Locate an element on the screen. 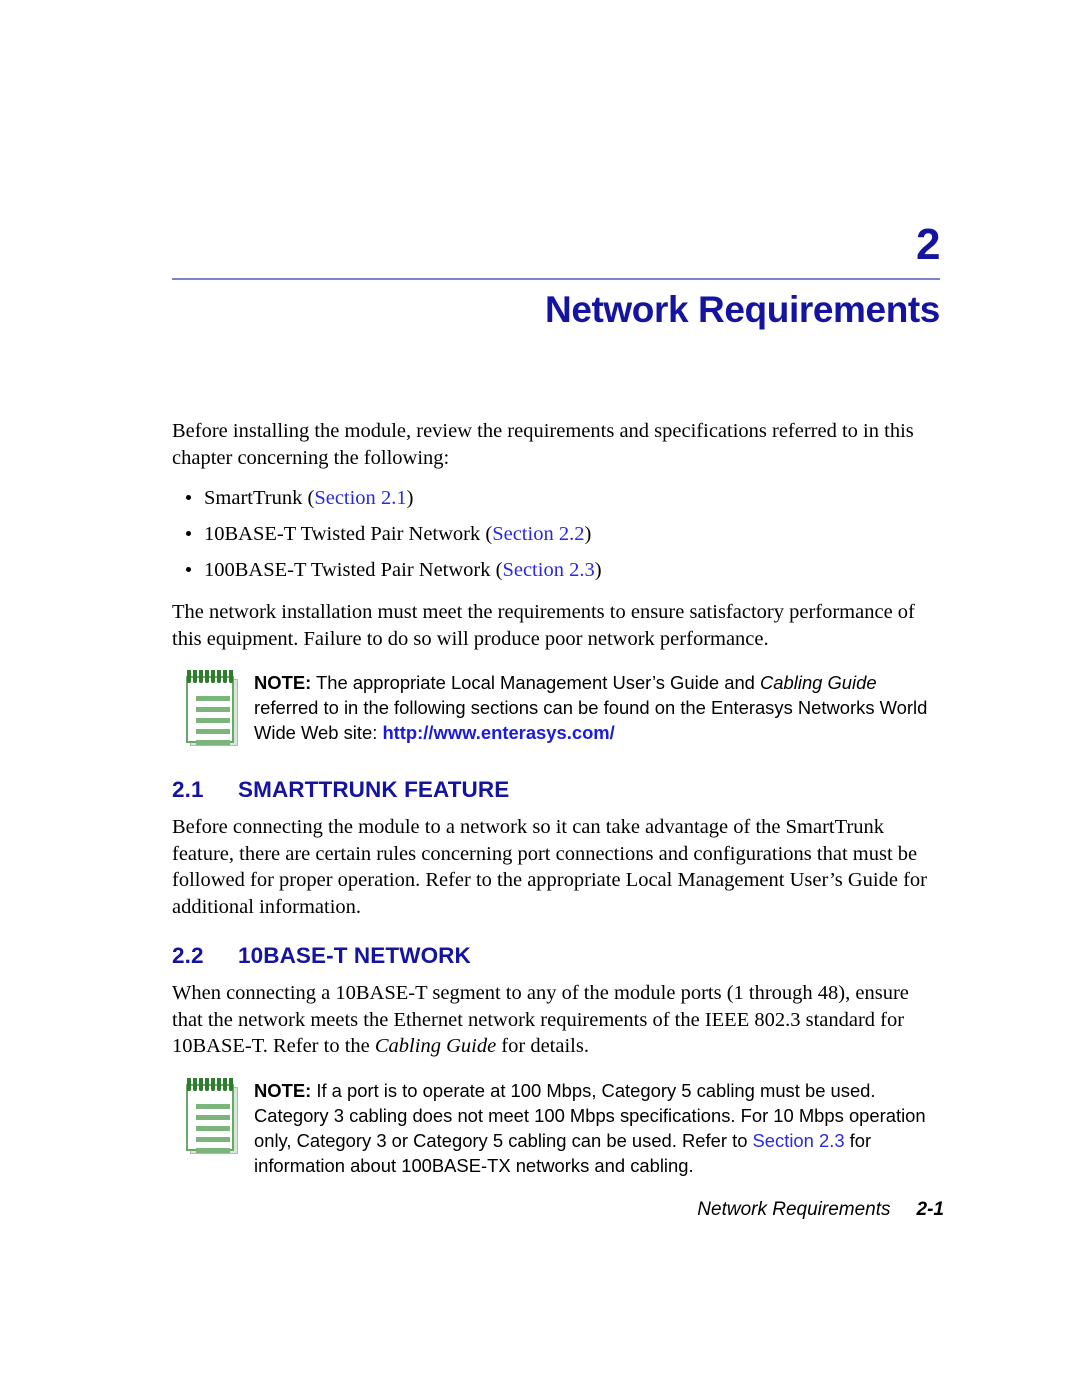  bullet-text: SmartTrunk ( is located at coordinates (259, 498).